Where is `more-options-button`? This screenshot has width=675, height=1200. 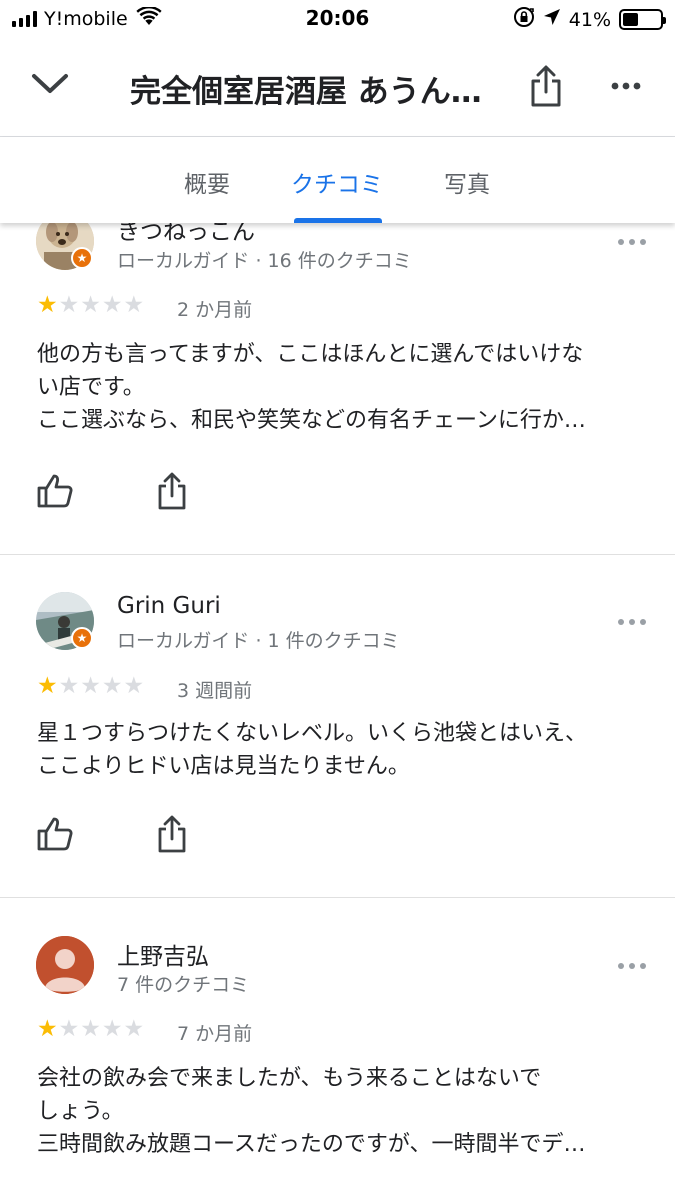 more-options-button is located at coordinates (626, 86).